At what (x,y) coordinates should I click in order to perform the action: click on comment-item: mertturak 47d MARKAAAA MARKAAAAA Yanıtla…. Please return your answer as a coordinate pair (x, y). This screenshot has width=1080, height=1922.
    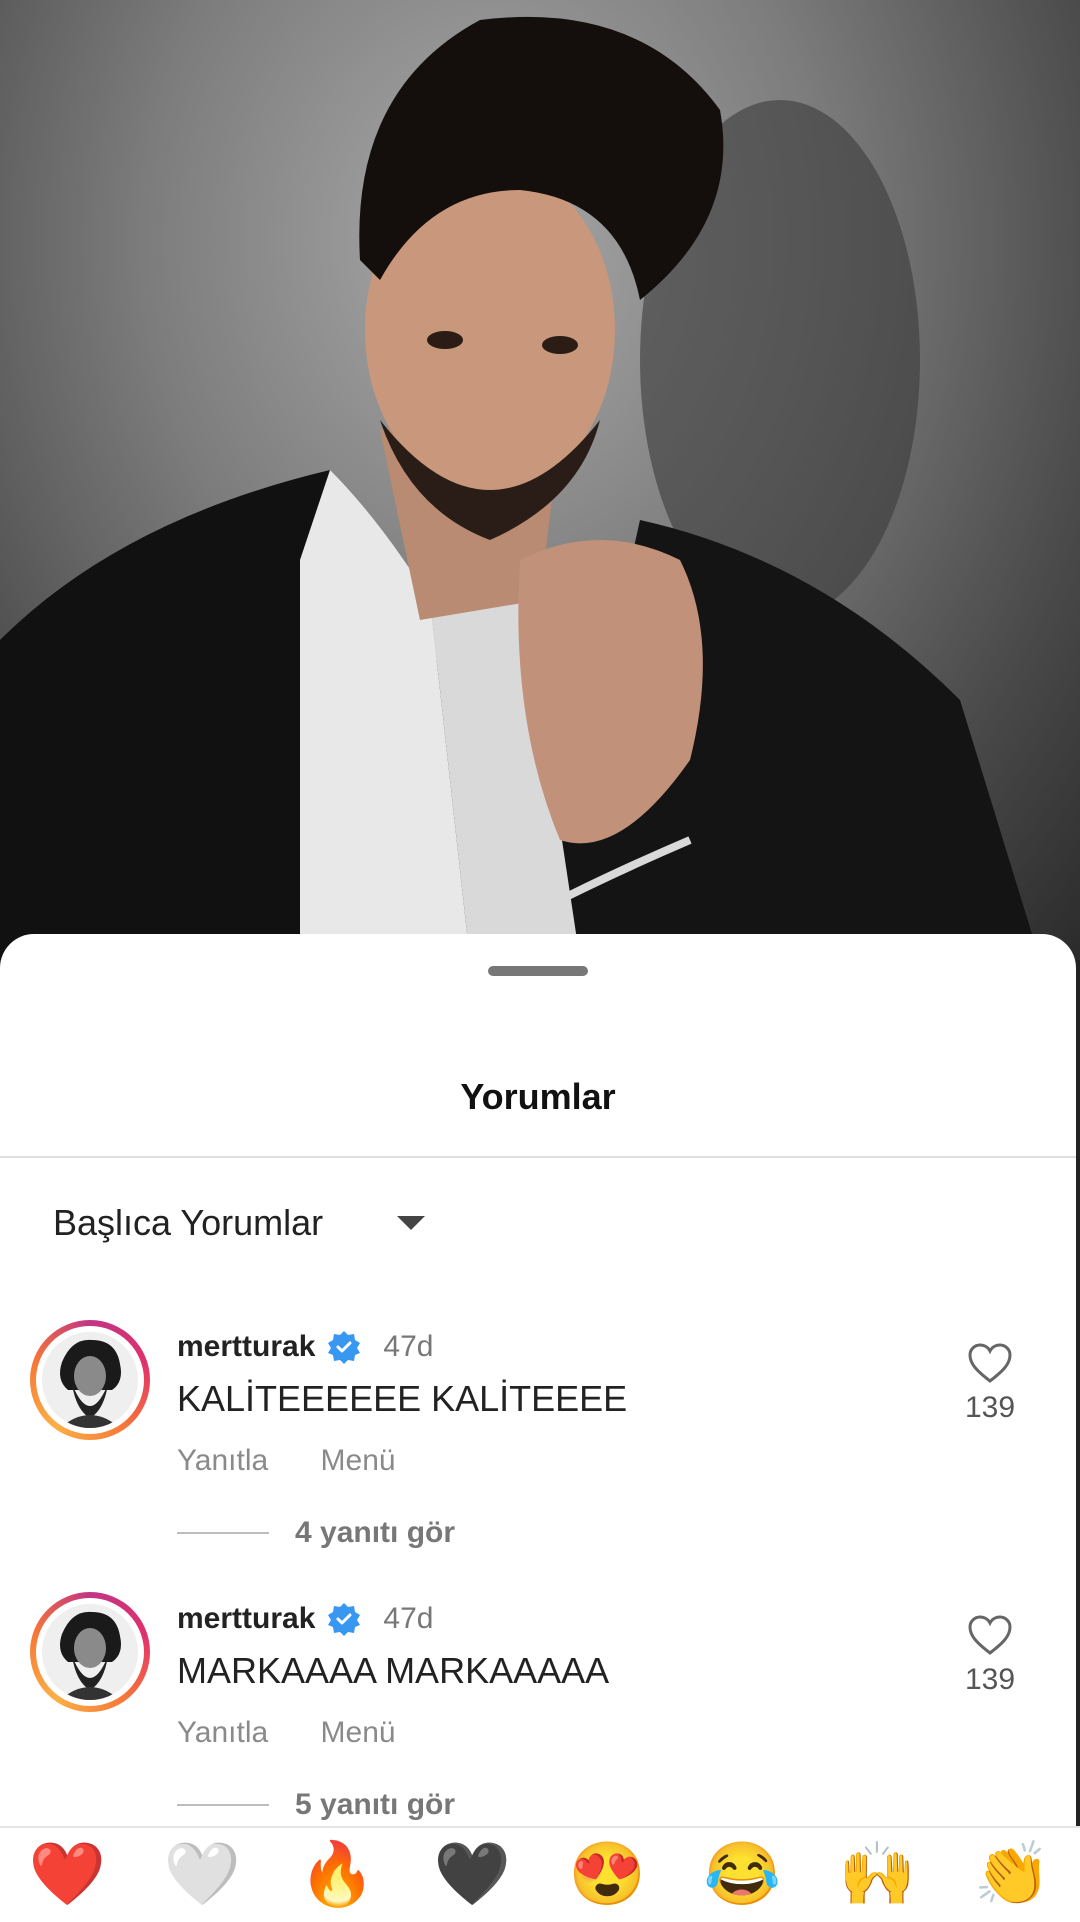
    Looking at the image, I should click on (538, 1722).